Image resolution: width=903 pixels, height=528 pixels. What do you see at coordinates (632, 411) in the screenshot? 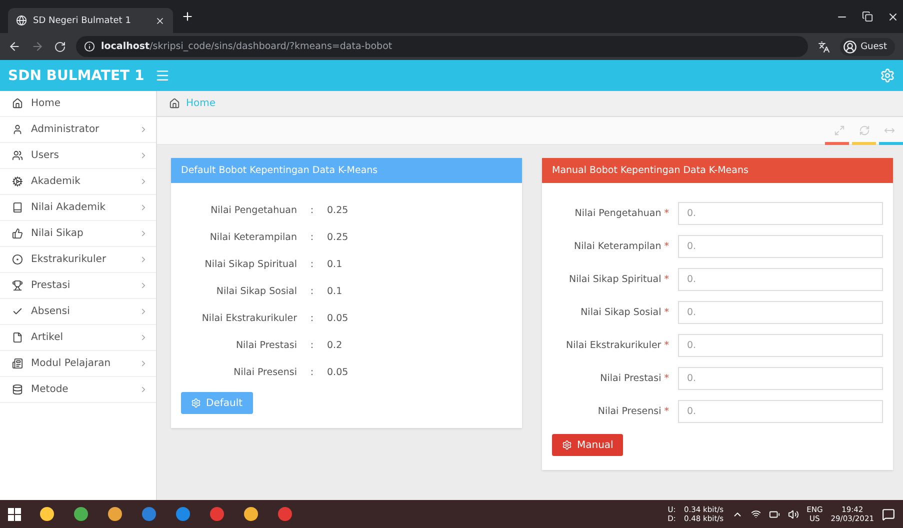
I see `field-label: Nilai Presensi *` at bounding box center [632, 411].